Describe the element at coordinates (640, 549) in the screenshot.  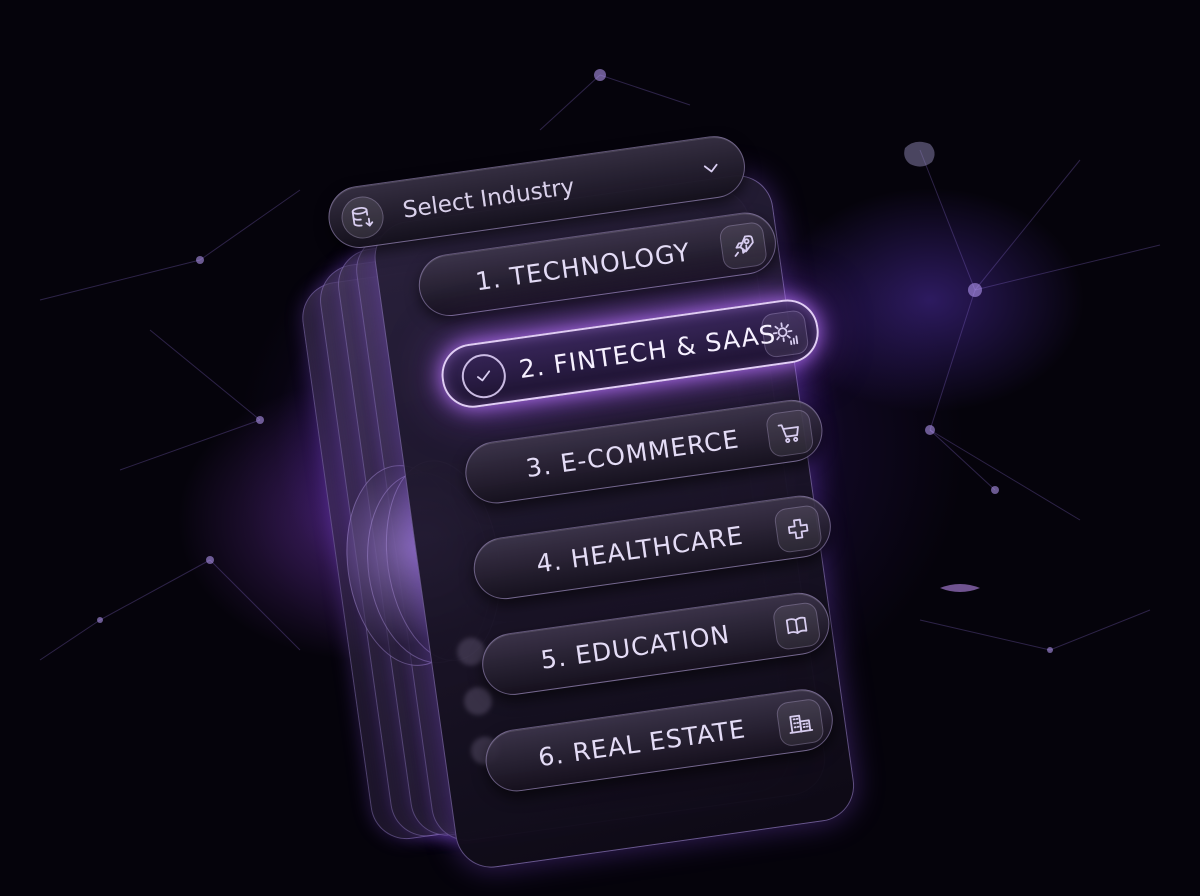
I see `option-label: 4. HEALTHCARE` at that location.